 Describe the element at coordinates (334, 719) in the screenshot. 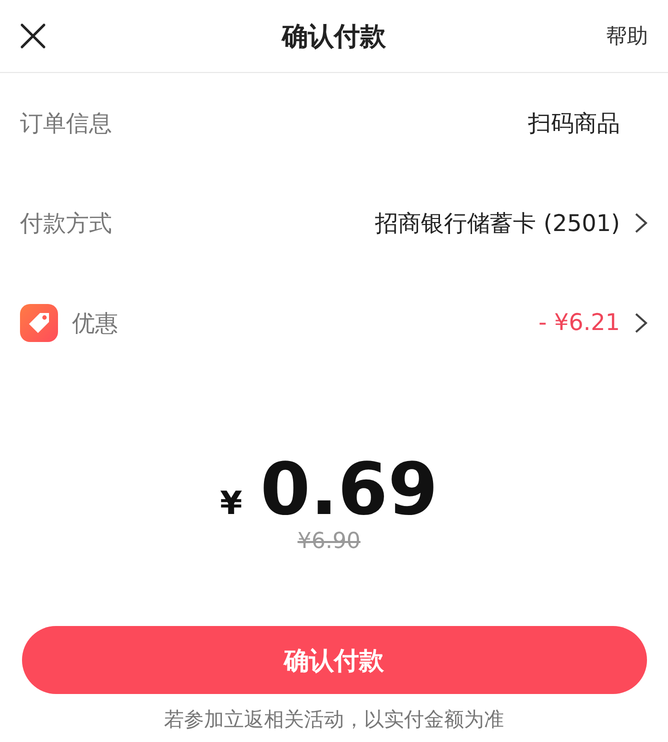

I see `footnote: 若参加立返相关活动，以实付金额为准` at that location.